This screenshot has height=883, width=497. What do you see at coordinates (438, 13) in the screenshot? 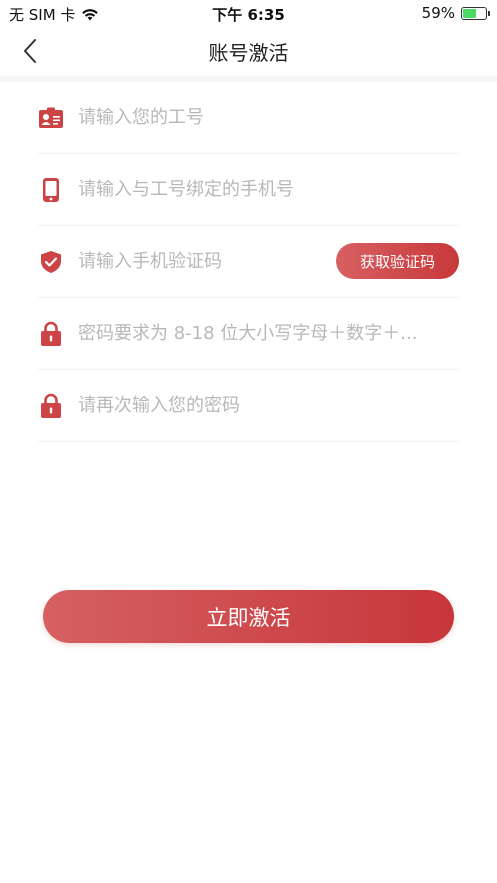
I see `battery-percent: 59%` at bounding box center [438, 13].